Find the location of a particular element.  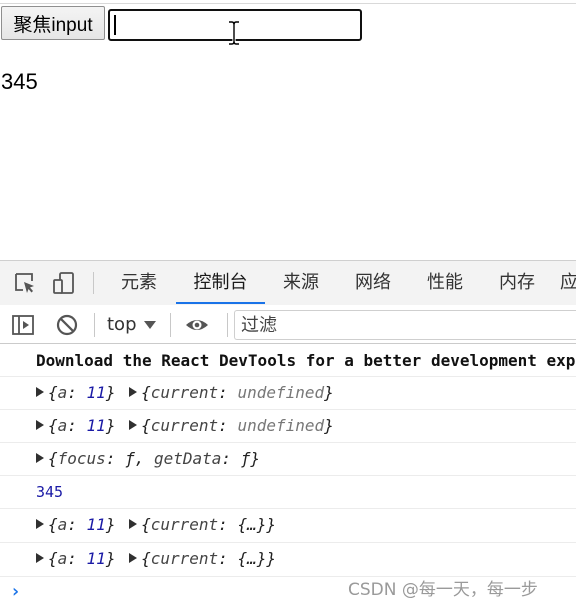

console-message: 345 is located at coordinates (288, 492).